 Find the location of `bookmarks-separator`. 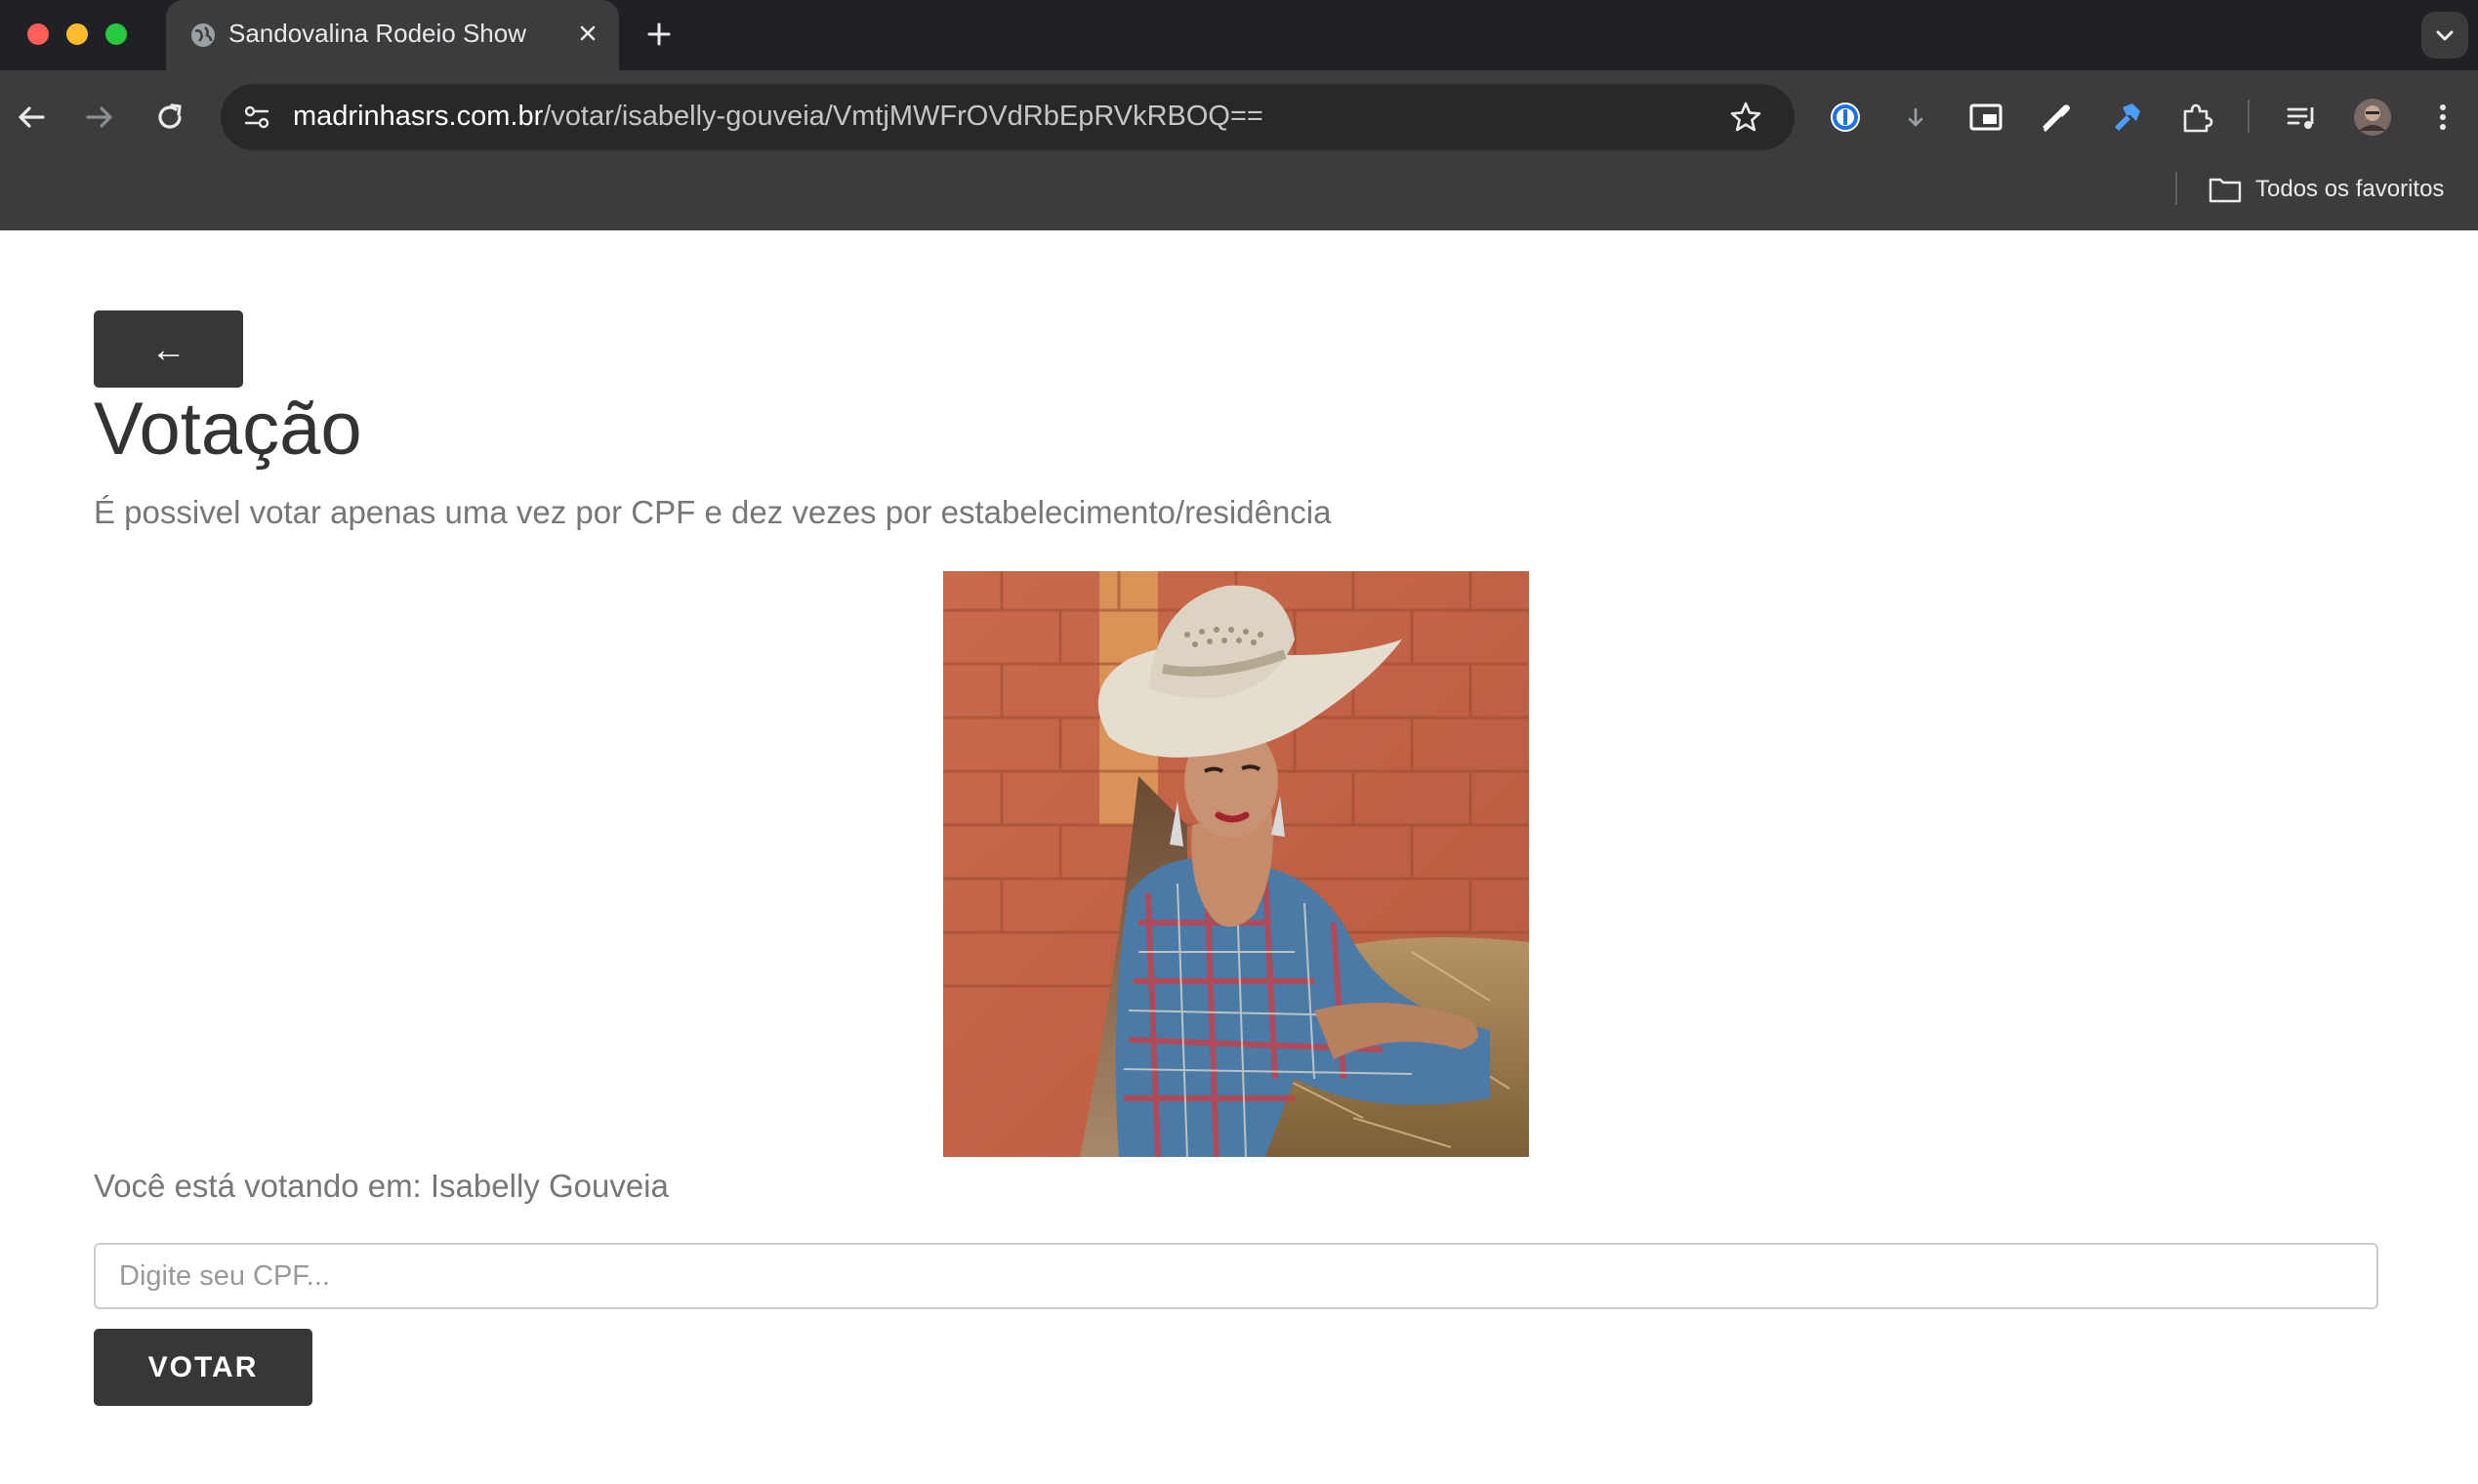

bookmarks-separator is located at coordinates (2176, 189).